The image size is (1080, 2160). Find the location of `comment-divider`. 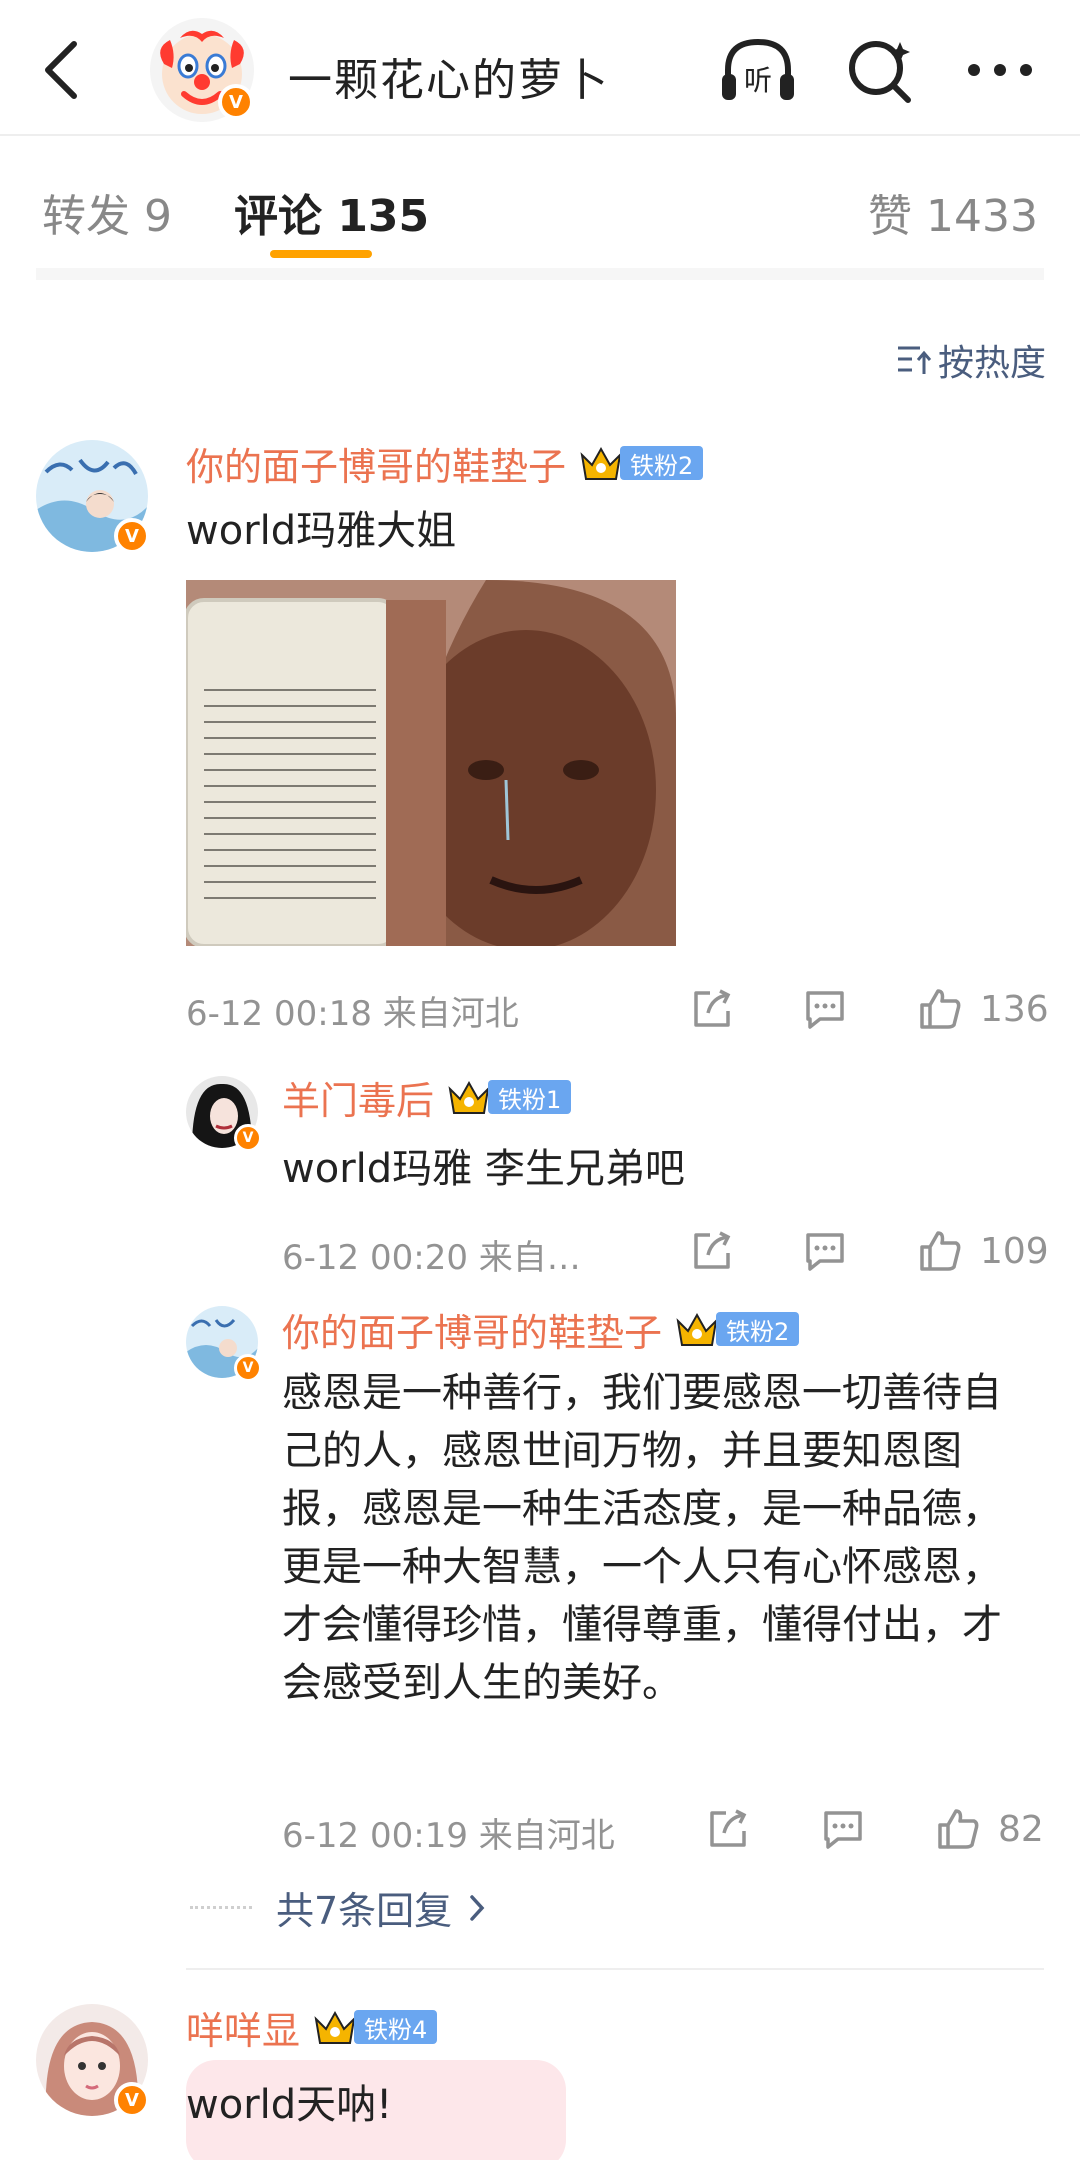

comment-divider is located at coordinates (615, 1969).